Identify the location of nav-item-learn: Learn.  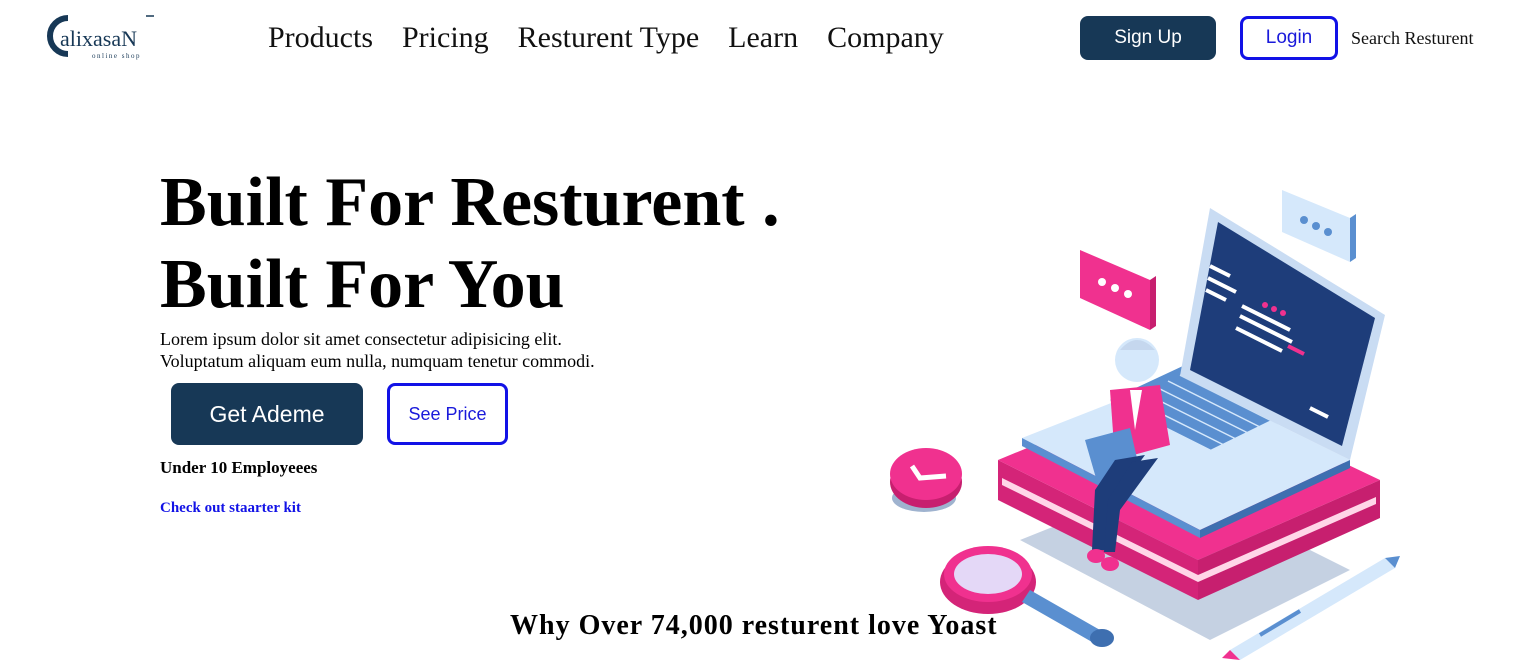
(763, 38).